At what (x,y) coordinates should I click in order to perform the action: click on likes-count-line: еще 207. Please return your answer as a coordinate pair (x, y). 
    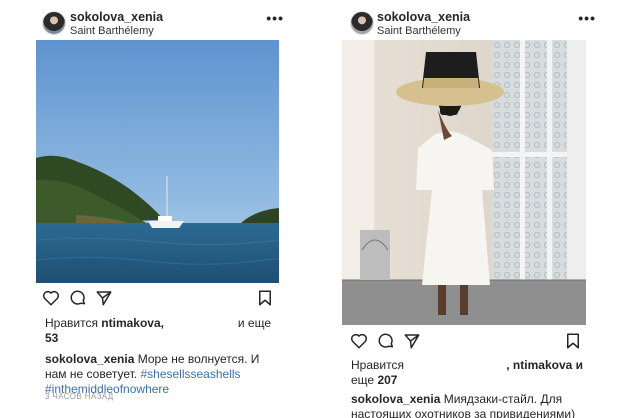
    Looking at the image, I should click on (467, 380).